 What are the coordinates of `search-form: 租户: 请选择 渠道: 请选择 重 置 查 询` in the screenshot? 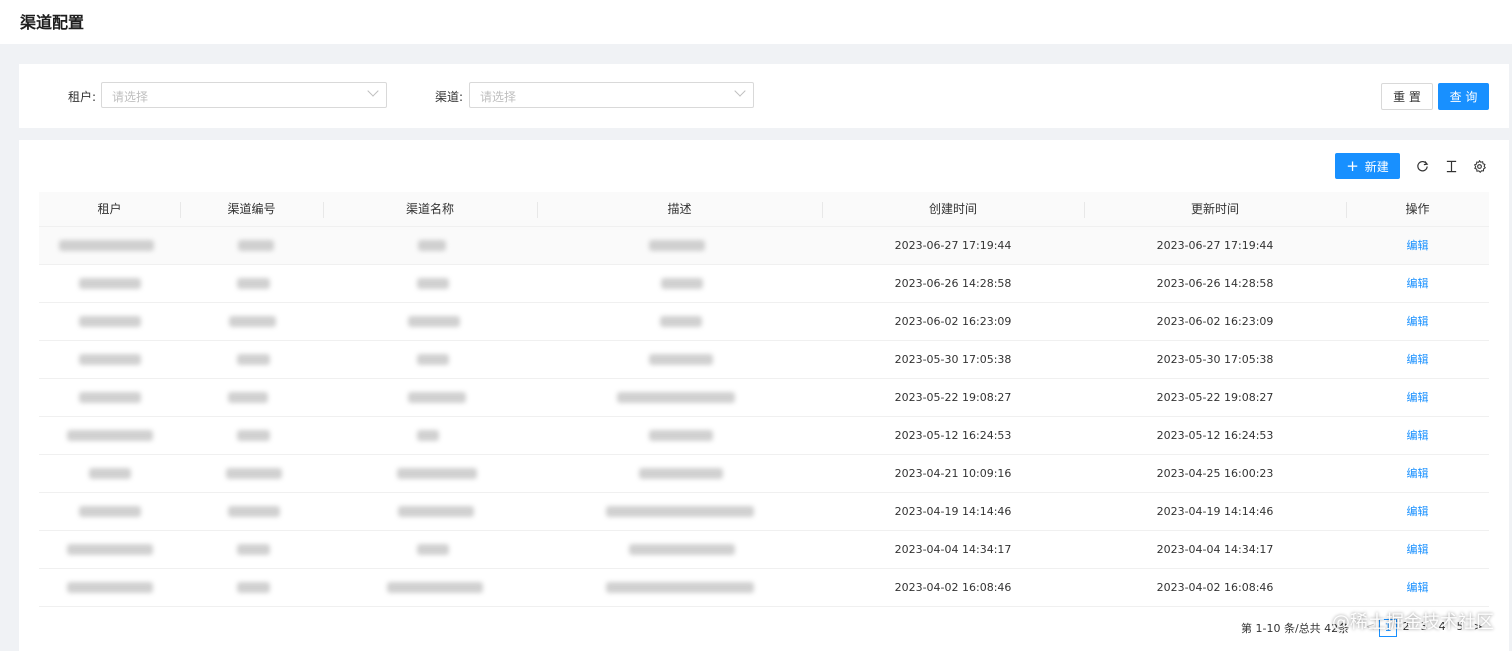 It's located at (764, 96).